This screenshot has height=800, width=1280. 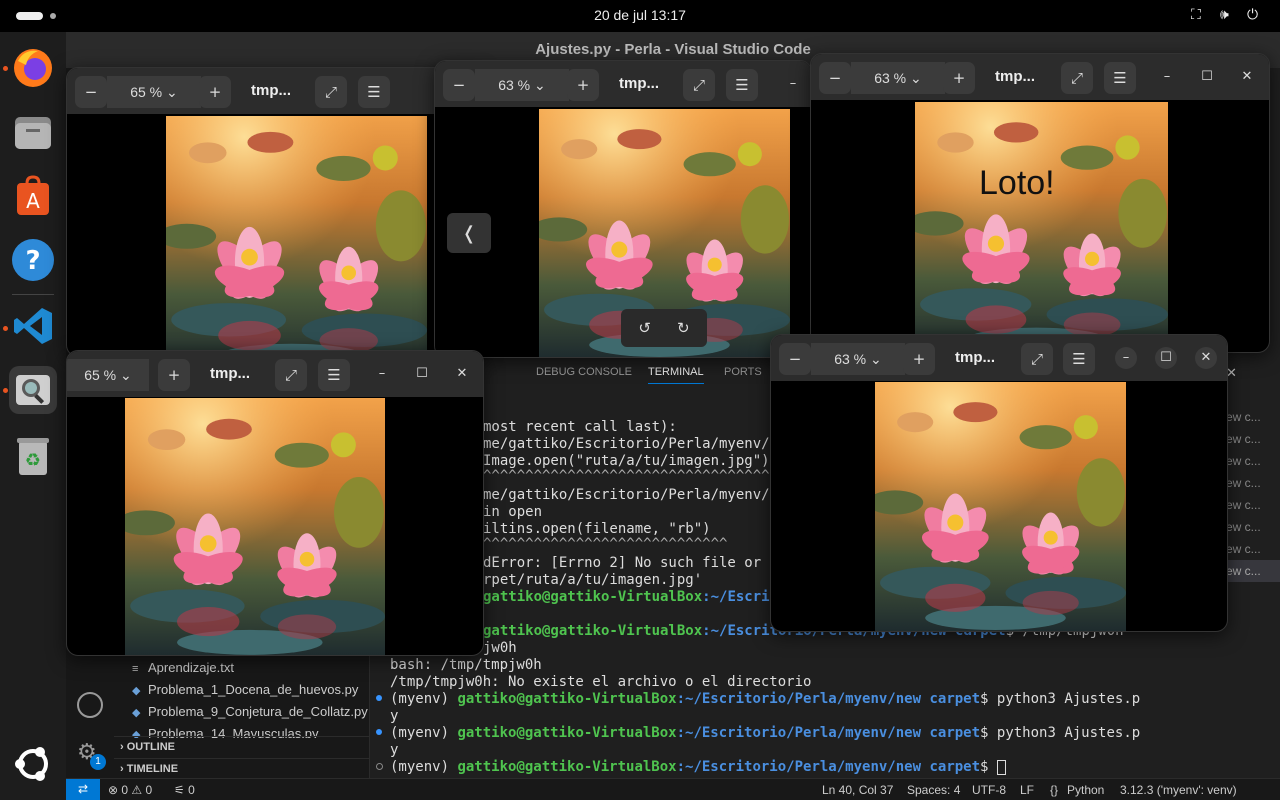 I want to click on running-indicator, so click(x=5, y=328).